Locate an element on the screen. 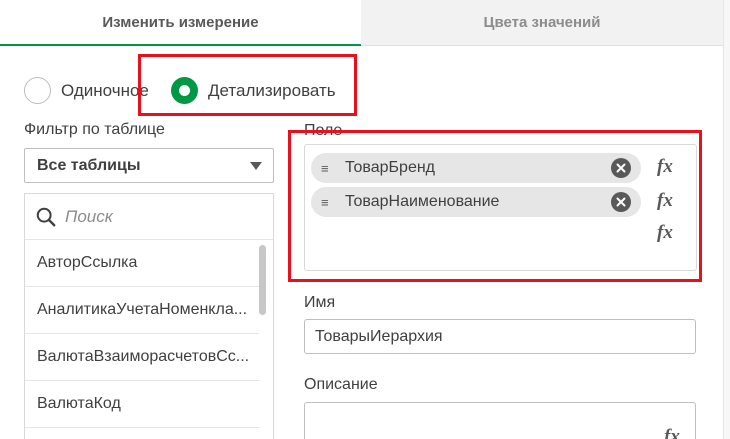  radio-checked-icon is located at coordinates (184, 90).